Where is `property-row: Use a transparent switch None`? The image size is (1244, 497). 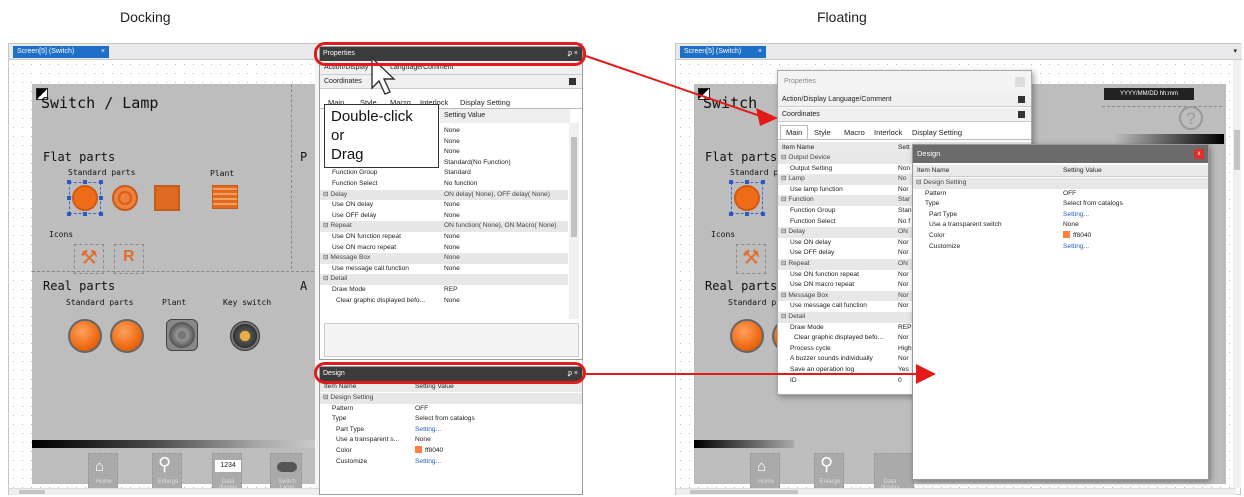 property-row: Use a transparent switch None is located at coordinates (1060, 225).